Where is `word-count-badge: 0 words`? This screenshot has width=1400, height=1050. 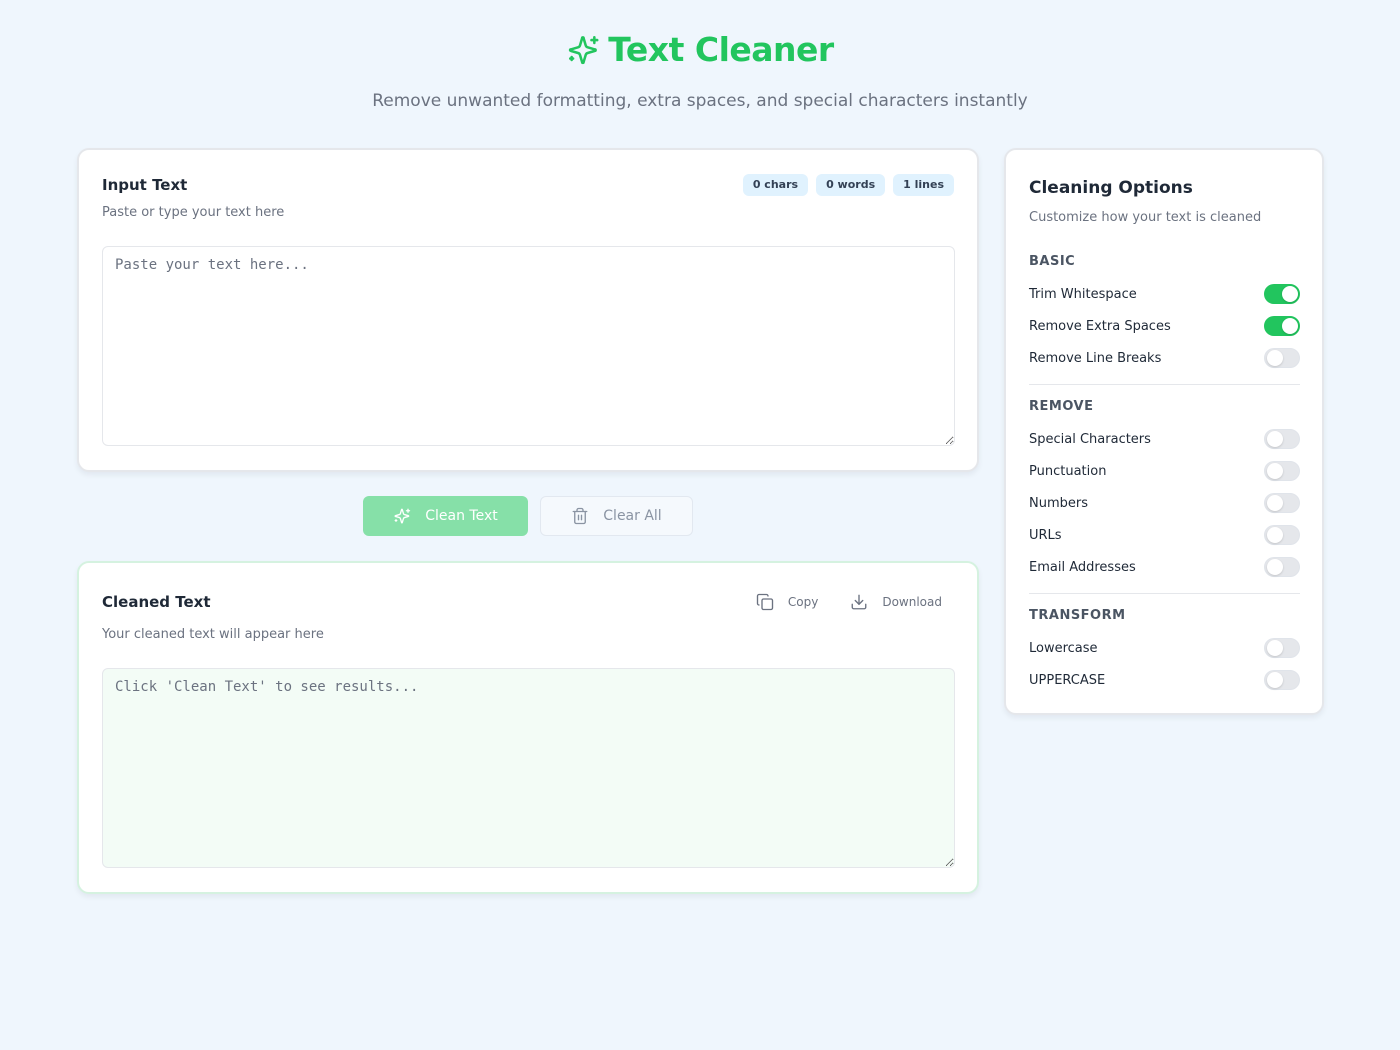 word-count-badge: 0 words is located at coordinates (851, 185).